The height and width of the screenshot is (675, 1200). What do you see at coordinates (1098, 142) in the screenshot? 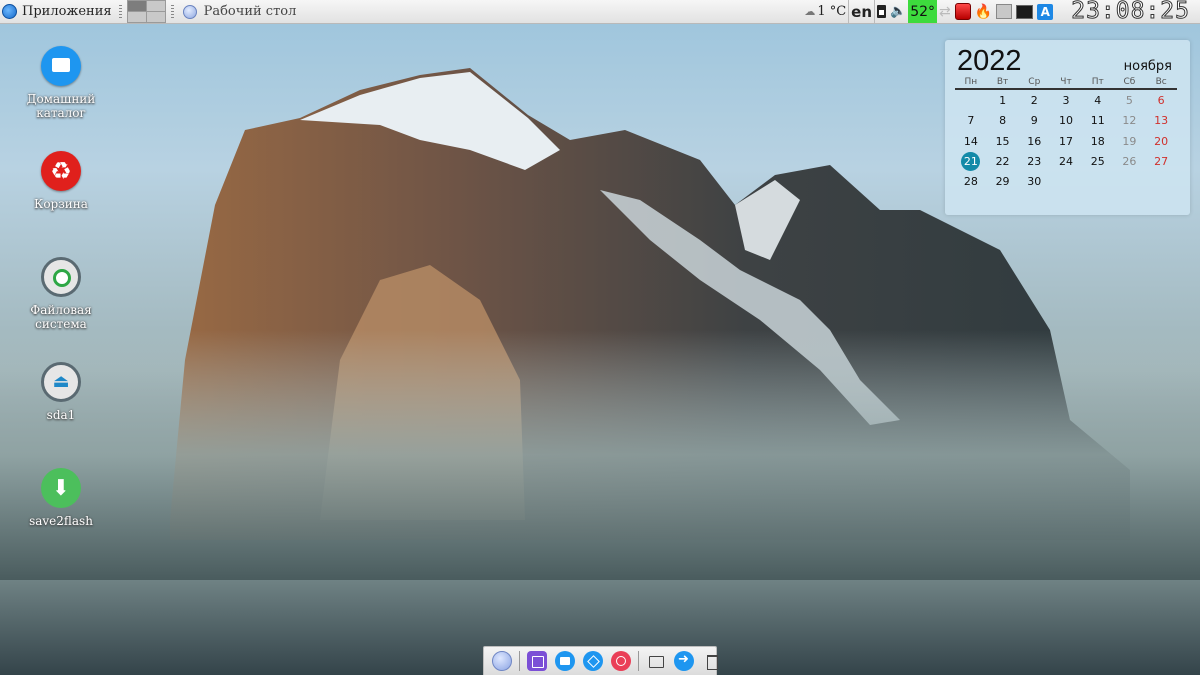
I see `calendar-day: 18` at bounding box center [1098, 142].